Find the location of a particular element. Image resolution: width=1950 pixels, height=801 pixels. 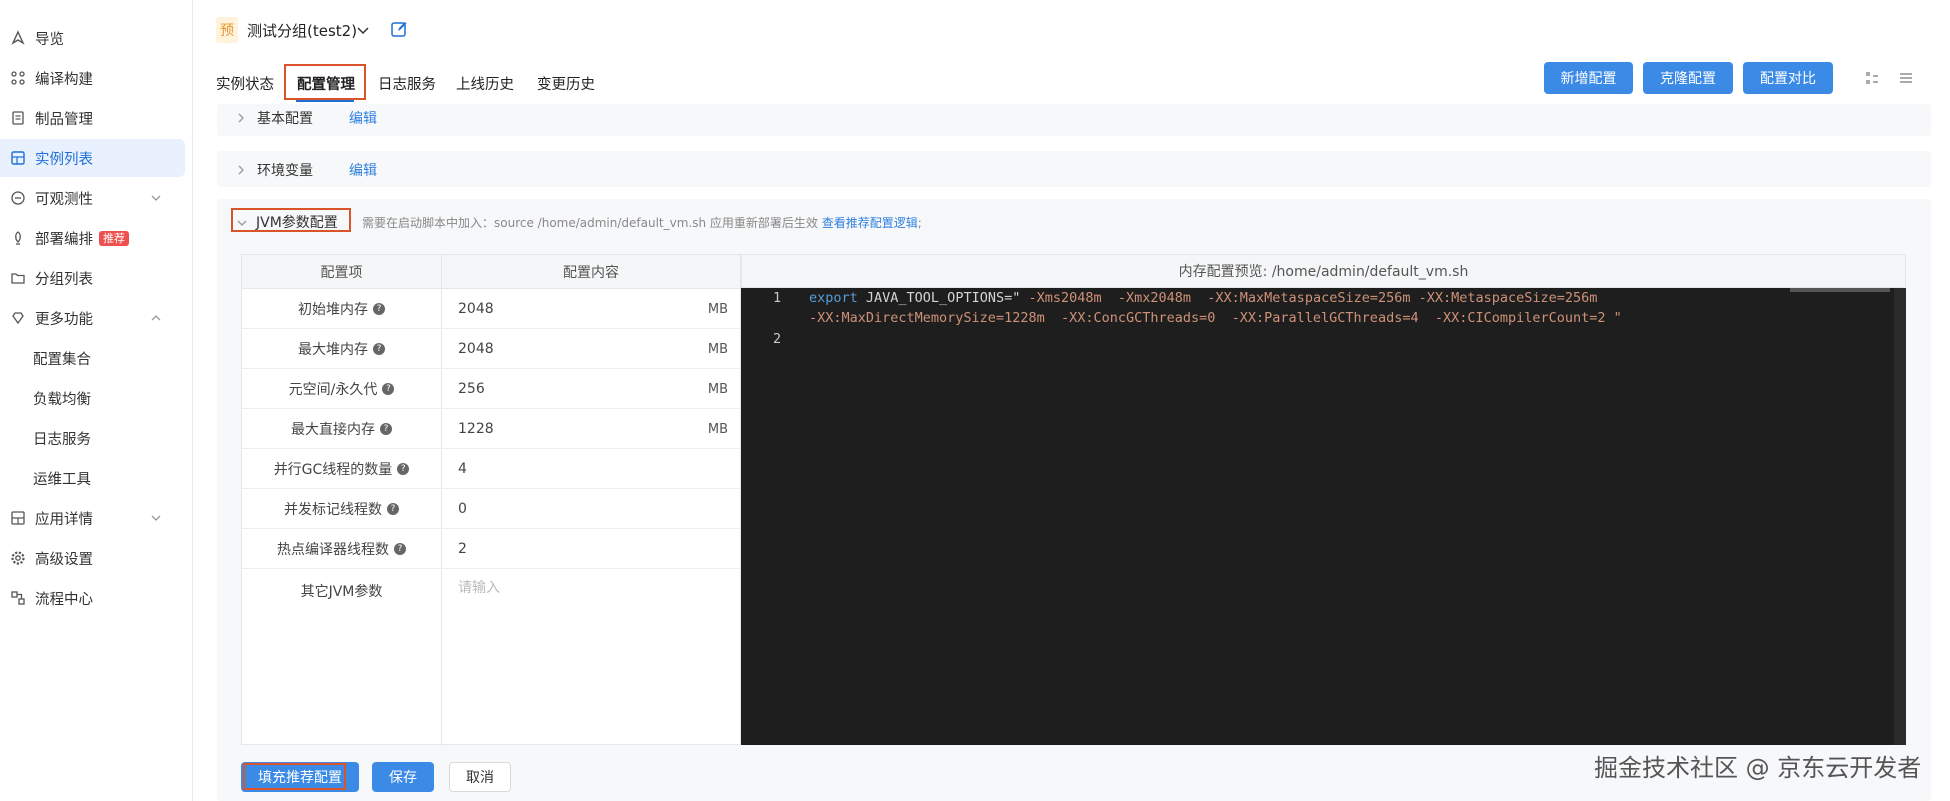

table-row: 并行GC线程的数量? 4 is located at coordinates (491, 469).